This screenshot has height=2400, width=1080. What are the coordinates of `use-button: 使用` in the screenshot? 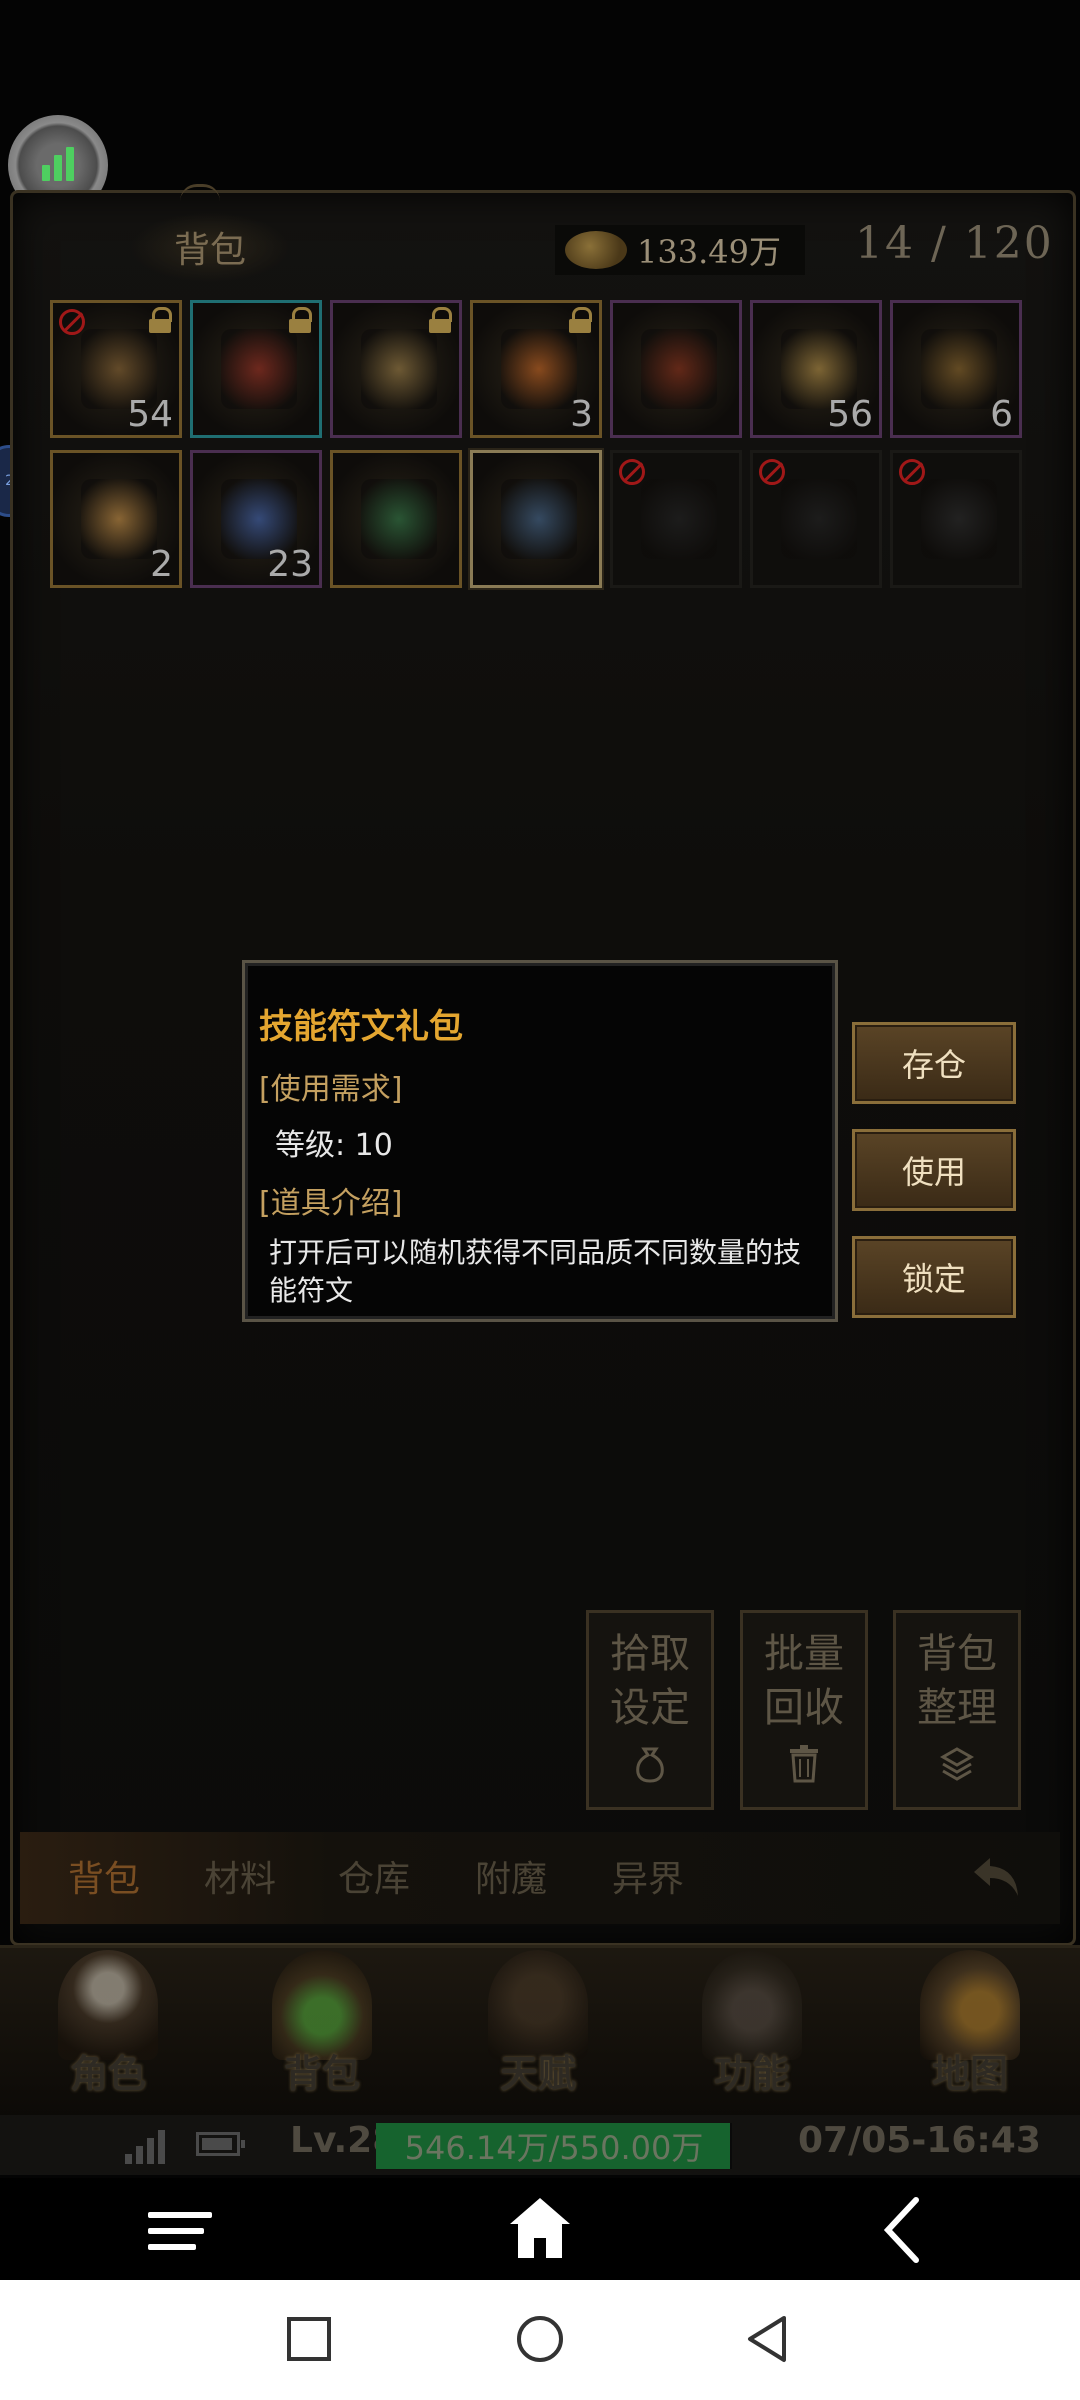 It's located at (934, 1170).